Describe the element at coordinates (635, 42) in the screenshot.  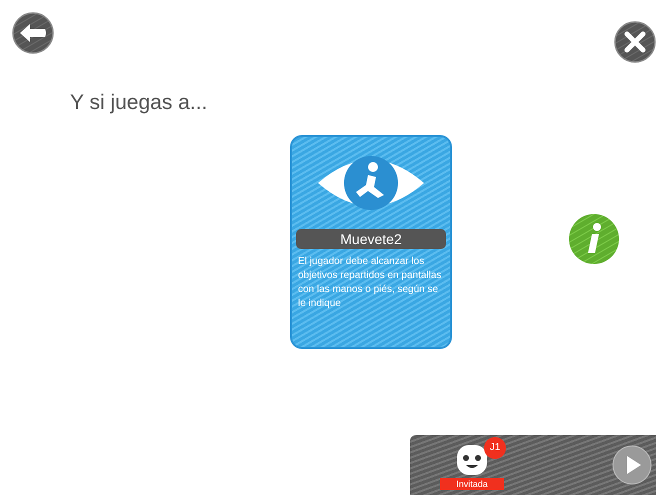
I see `close-button` at that location.